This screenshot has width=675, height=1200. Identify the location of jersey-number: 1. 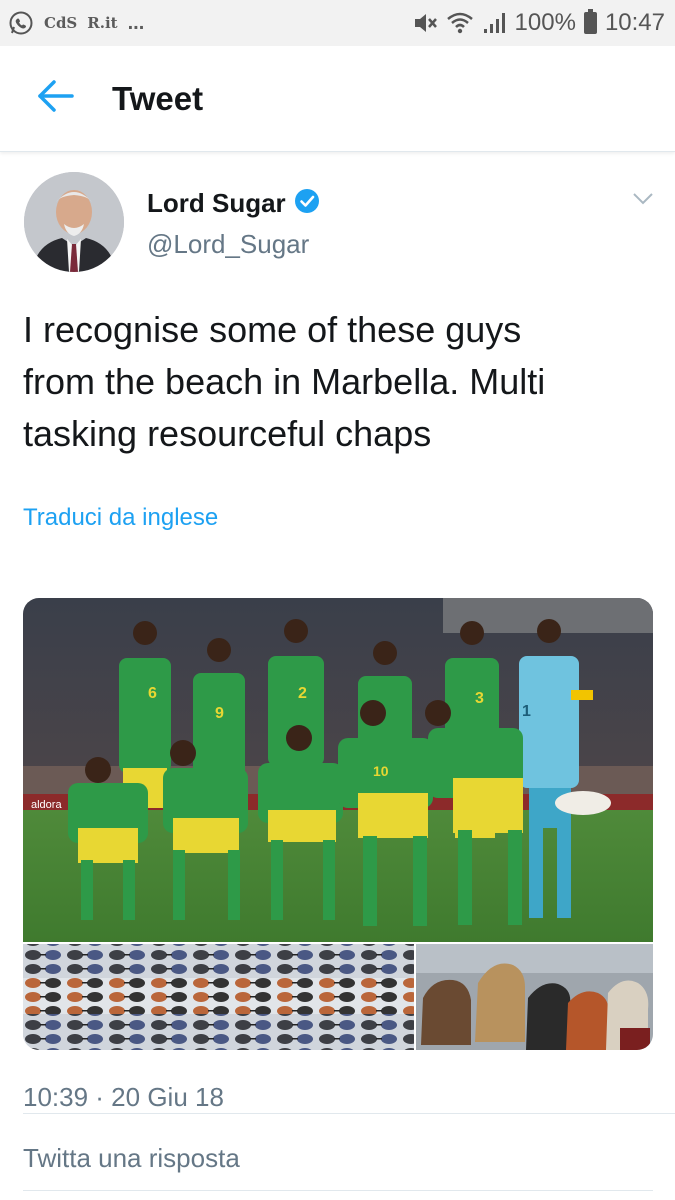
(526, 711).